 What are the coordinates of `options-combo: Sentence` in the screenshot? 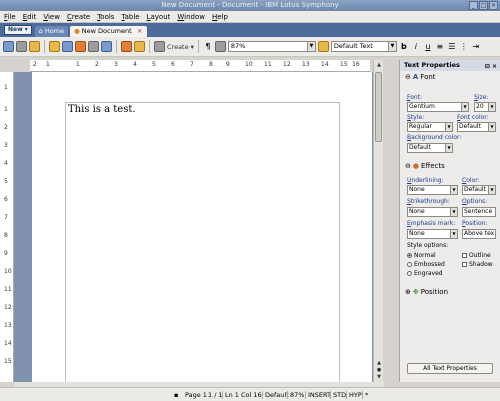 It's located at (479, 212).